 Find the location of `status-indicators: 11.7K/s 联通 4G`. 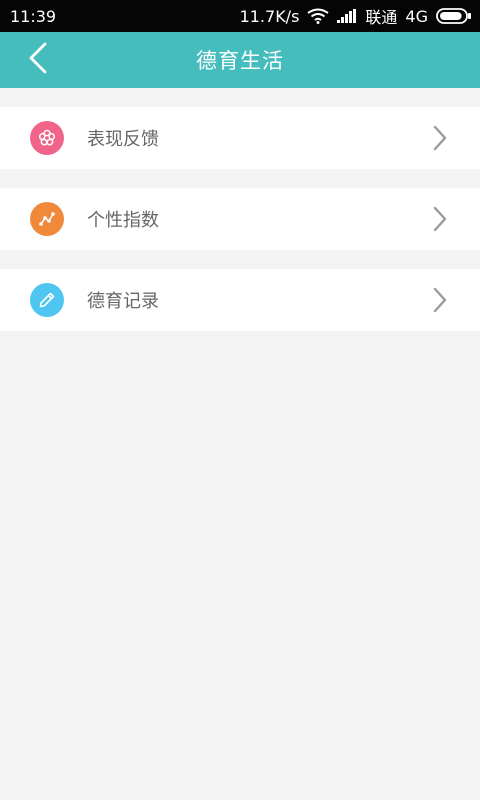

status-indicators: 11.7K/s 联通 4G is located at coordinates (356, 16).